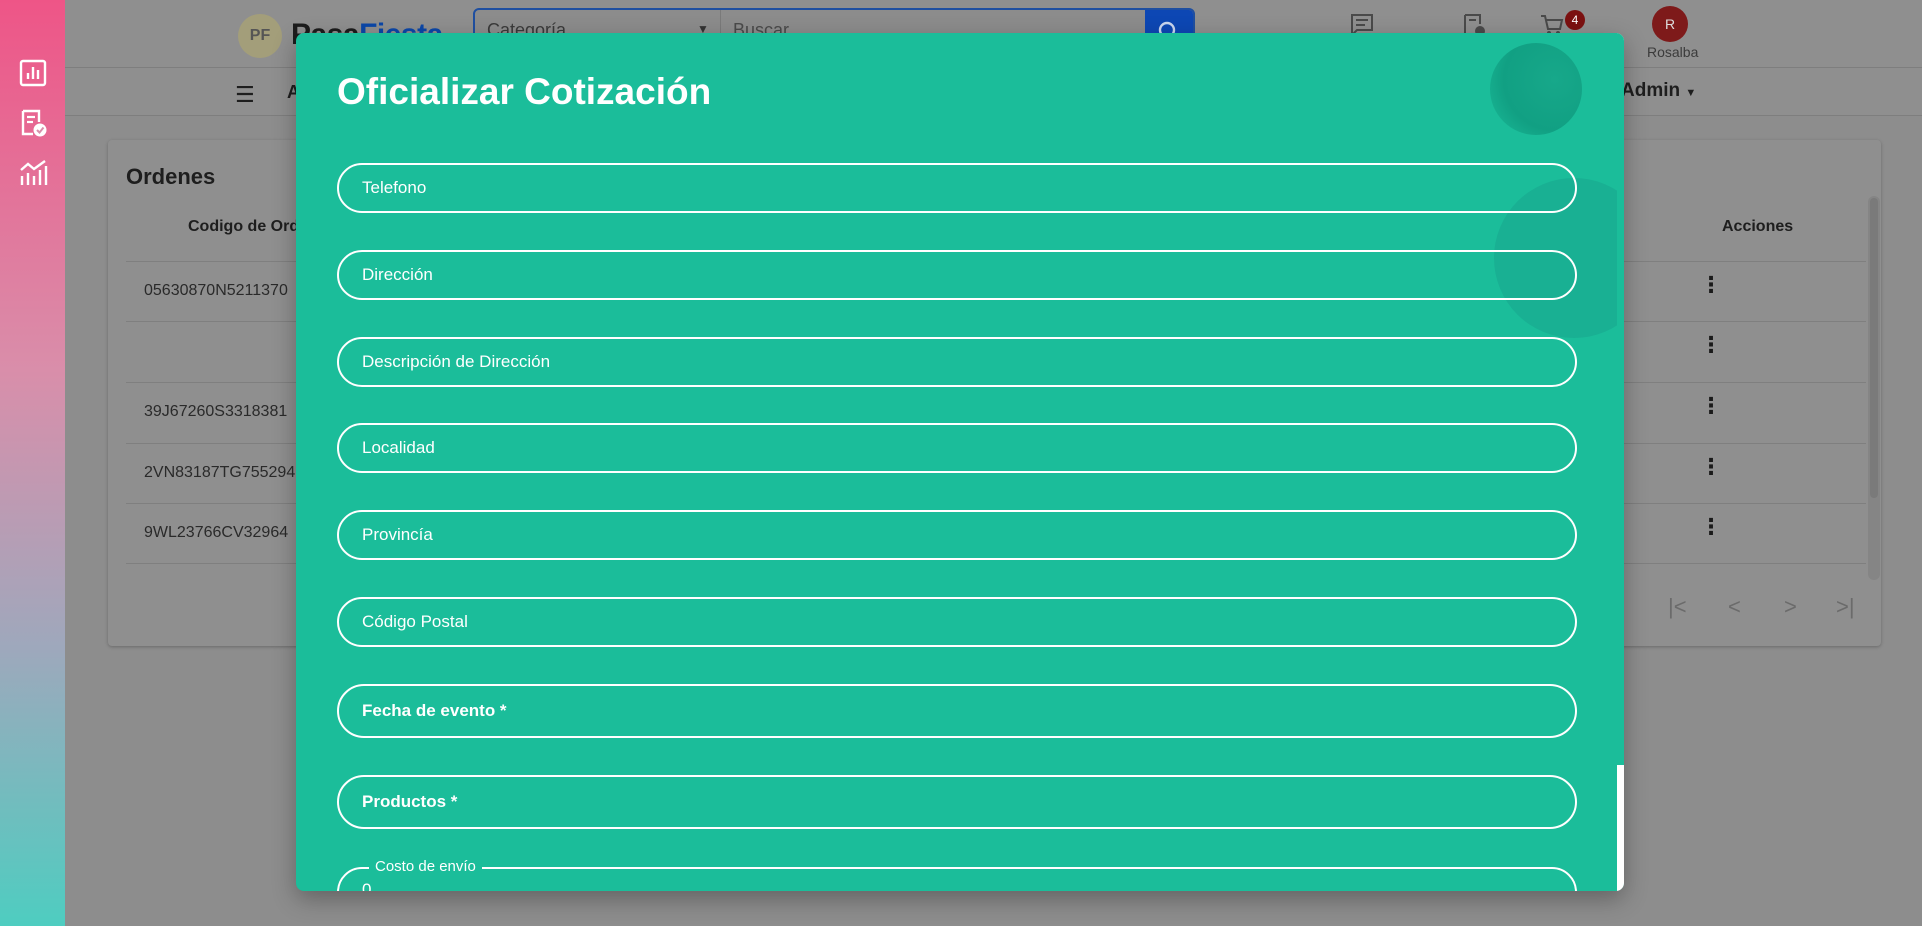 The image size is (1922, 926). What do you see at coordinates (1691, 93) in the screenshot?
I see `caret-down-icon: ▼` at bounding box center [1691, 93].